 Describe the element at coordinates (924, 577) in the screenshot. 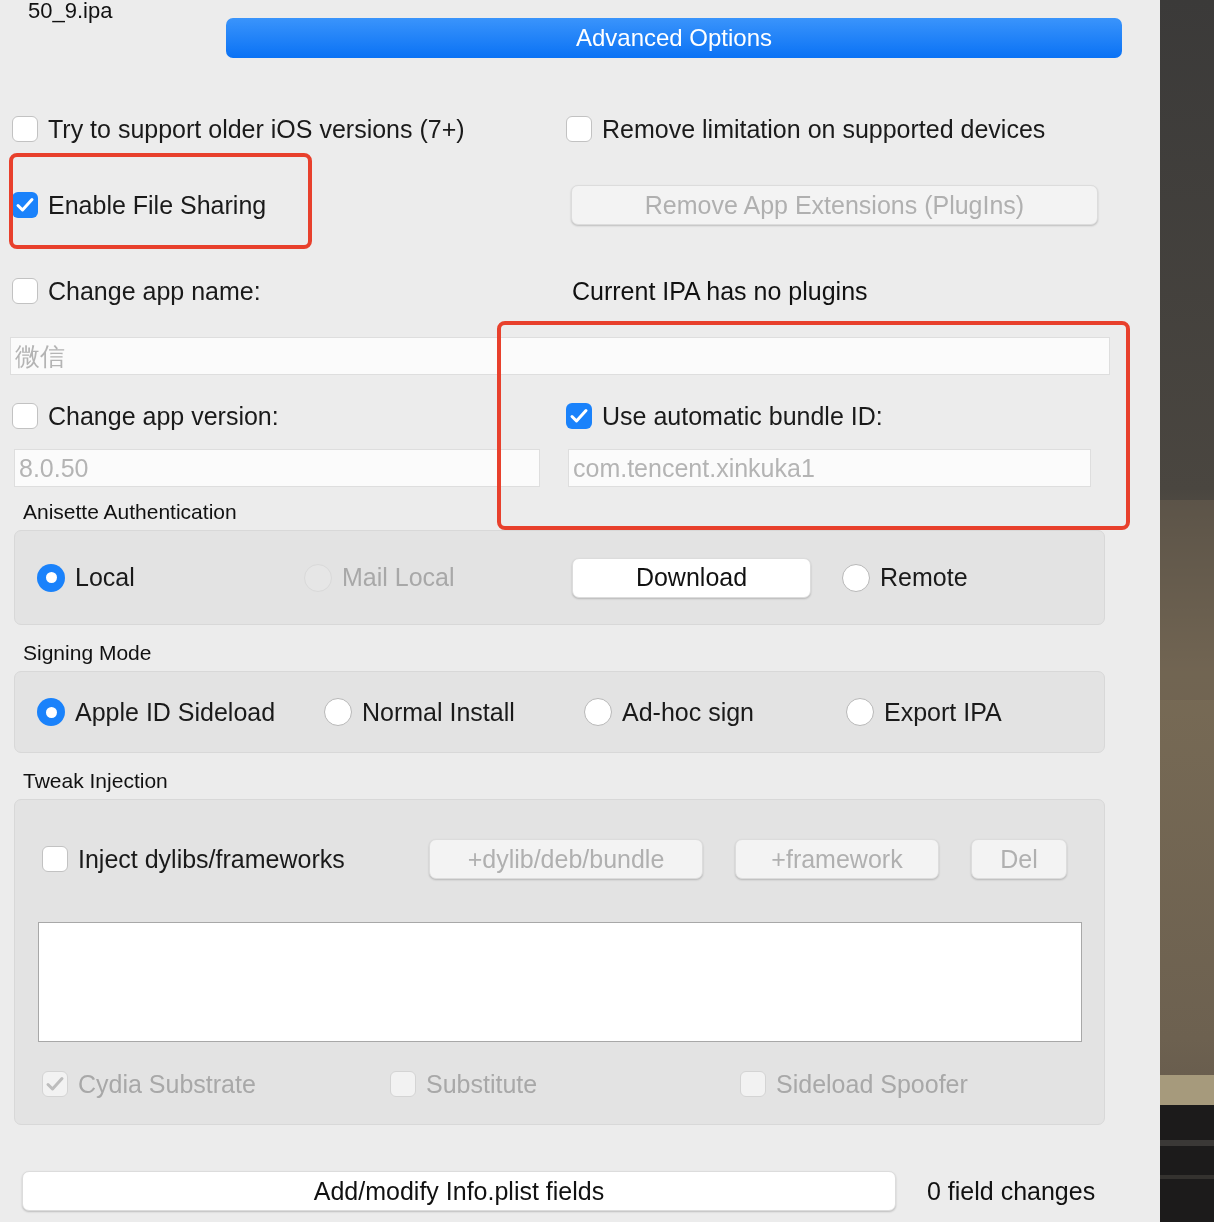

I see `radio-label: Remote` at that location.